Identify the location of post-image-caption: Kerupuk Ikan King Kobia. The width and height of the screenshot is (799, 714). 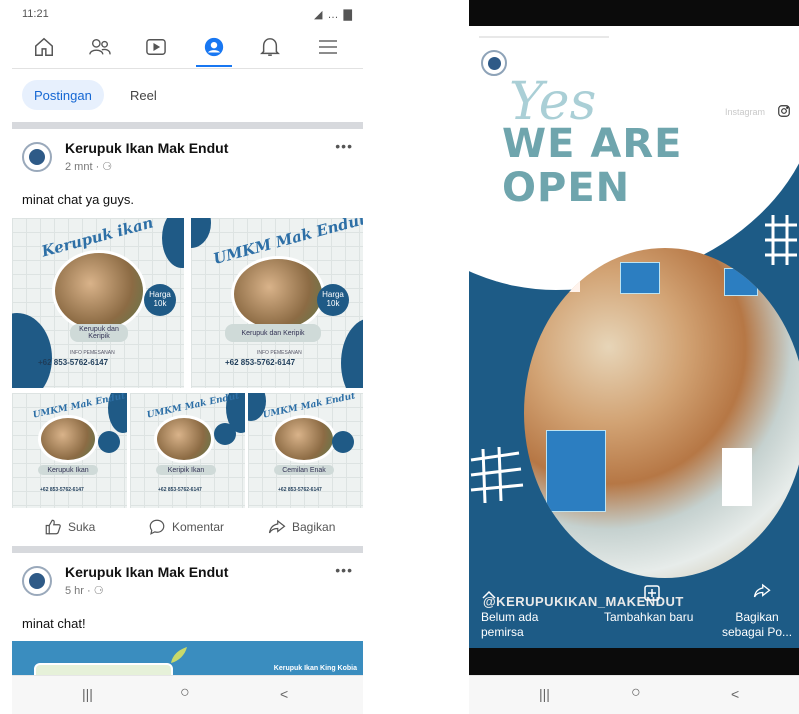
(315, 668).